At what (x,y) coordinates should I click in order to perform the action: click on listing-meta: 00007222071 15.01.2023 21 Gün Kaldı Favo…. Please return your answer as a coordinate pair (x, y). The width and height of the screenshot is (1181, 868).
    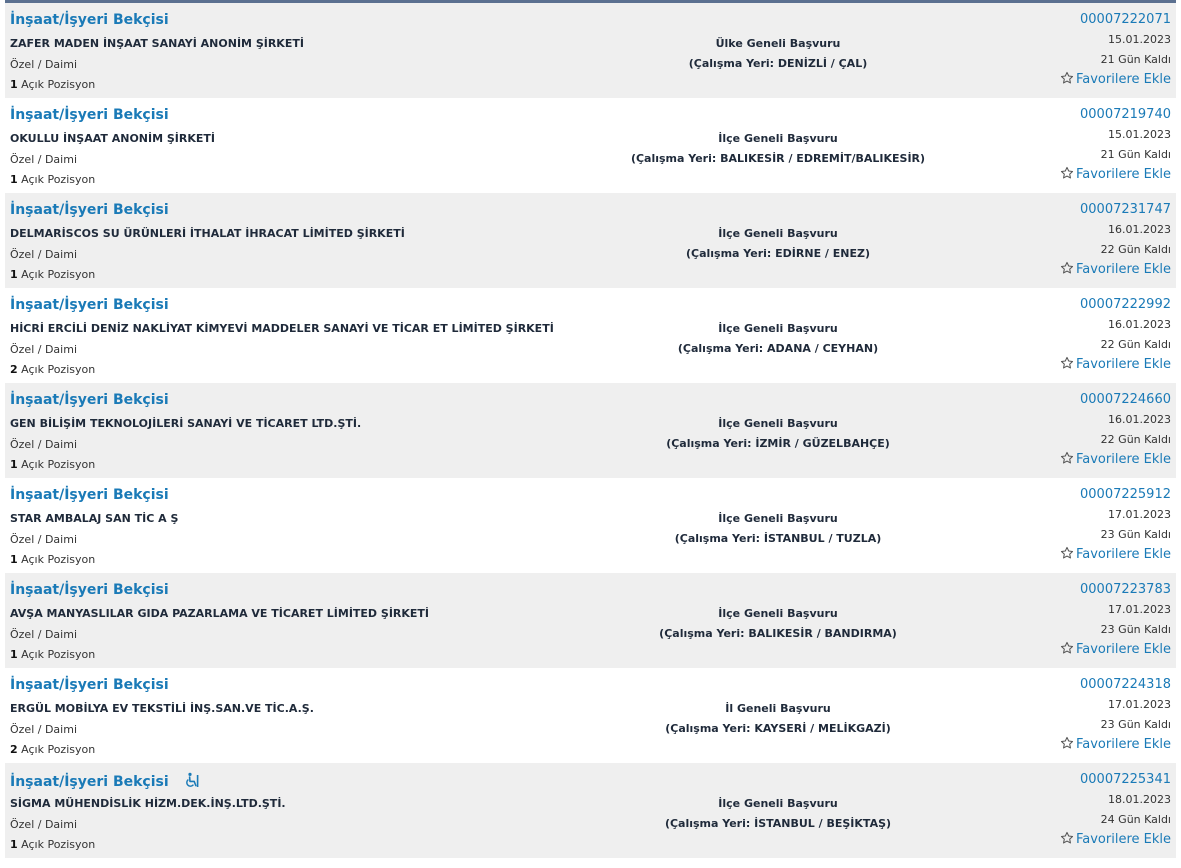
    Looking at the image, I should click on (1115, 50).